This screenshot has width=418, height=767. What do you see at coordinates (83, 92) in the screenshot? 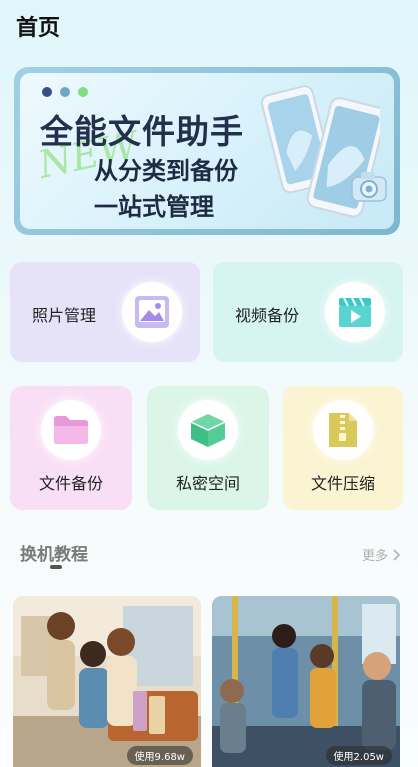
I see `dot-green` at bounding box center [83, 92].